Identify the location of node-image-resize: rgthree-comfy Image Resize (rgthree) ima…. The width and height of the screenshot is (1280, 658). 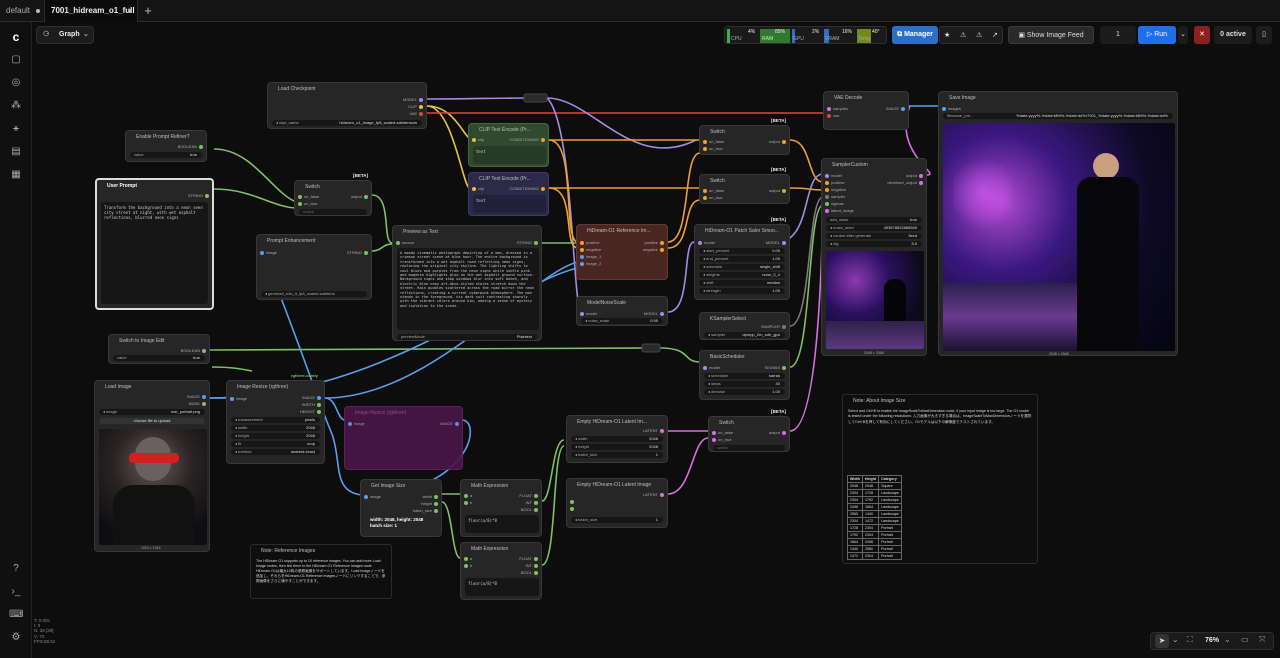
(275, 418).